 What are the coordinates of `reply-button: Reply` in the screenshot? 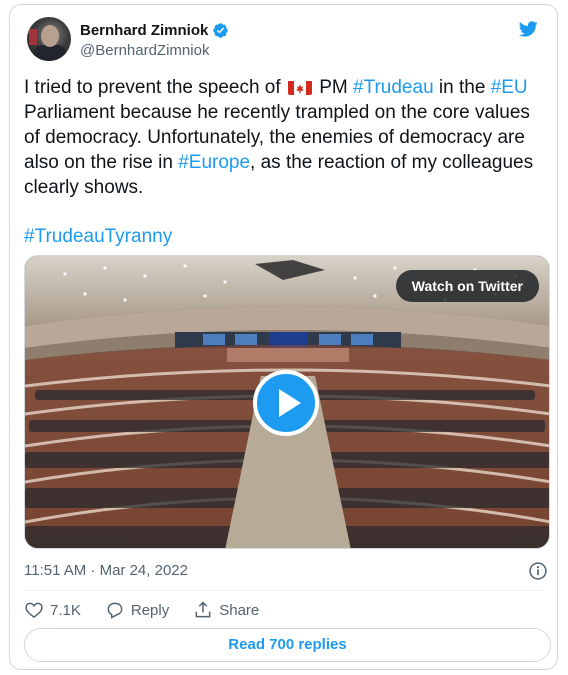 It's located at (137, 610).